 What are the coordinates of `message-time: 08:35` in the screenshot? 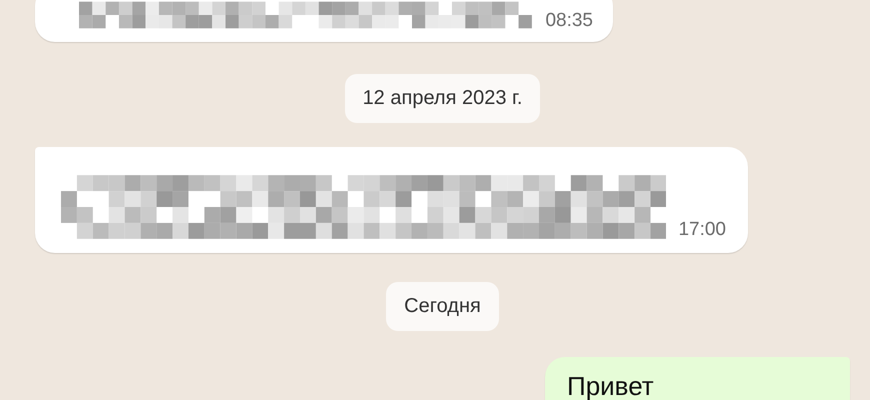 It's located at (569, 21).